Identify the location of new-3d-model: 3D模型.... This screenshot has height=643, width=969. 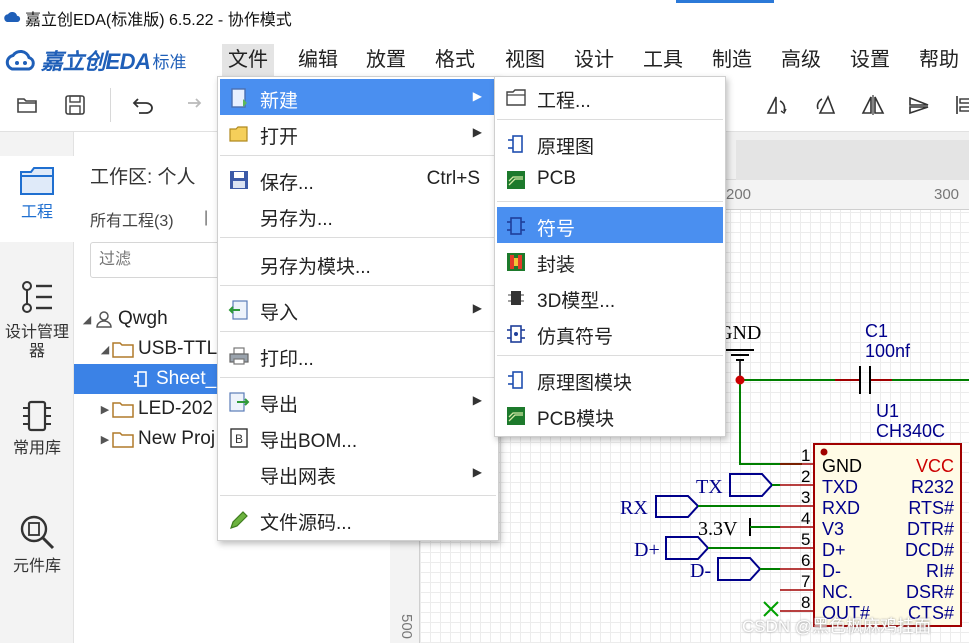
(610, 297).